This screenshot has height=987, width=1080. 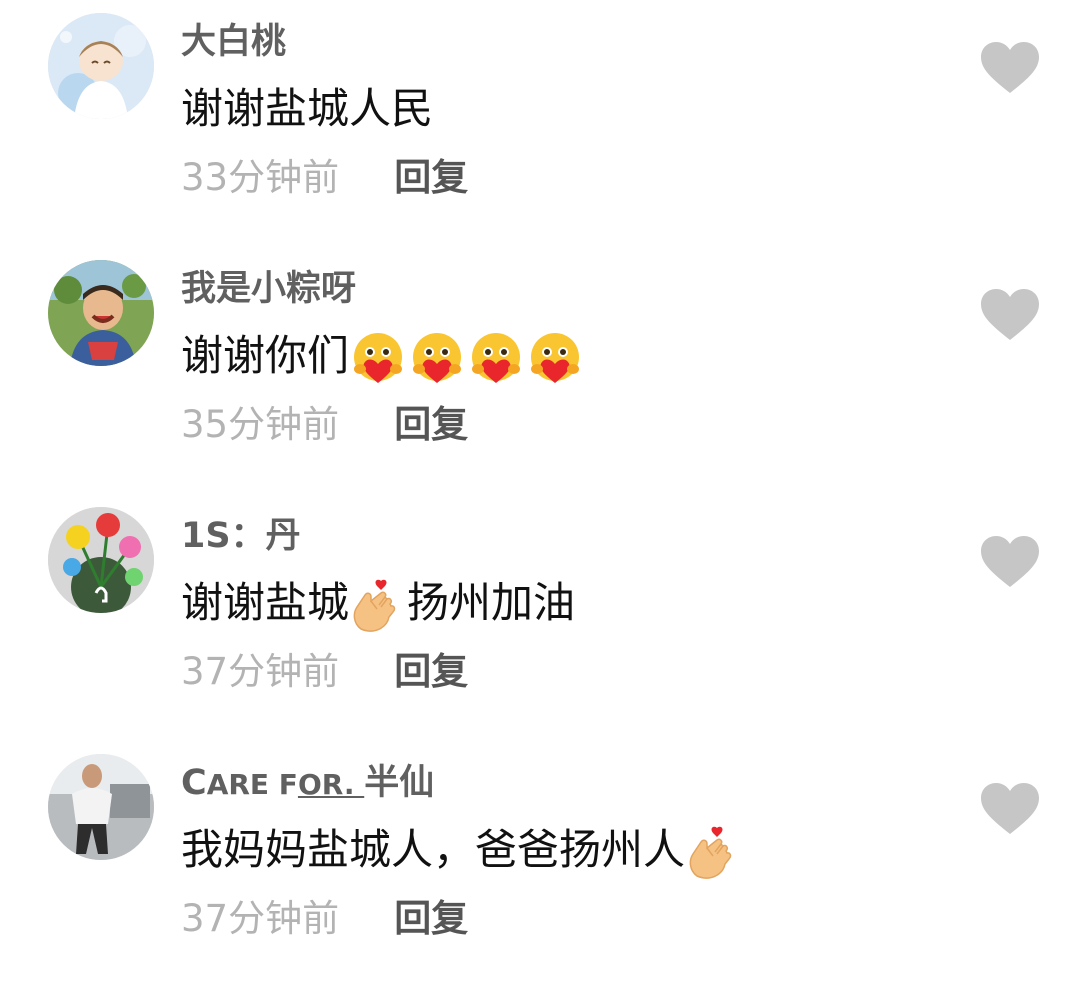 I want to click on username: CARE FOR. 半仙, so click(x=307, y=784).